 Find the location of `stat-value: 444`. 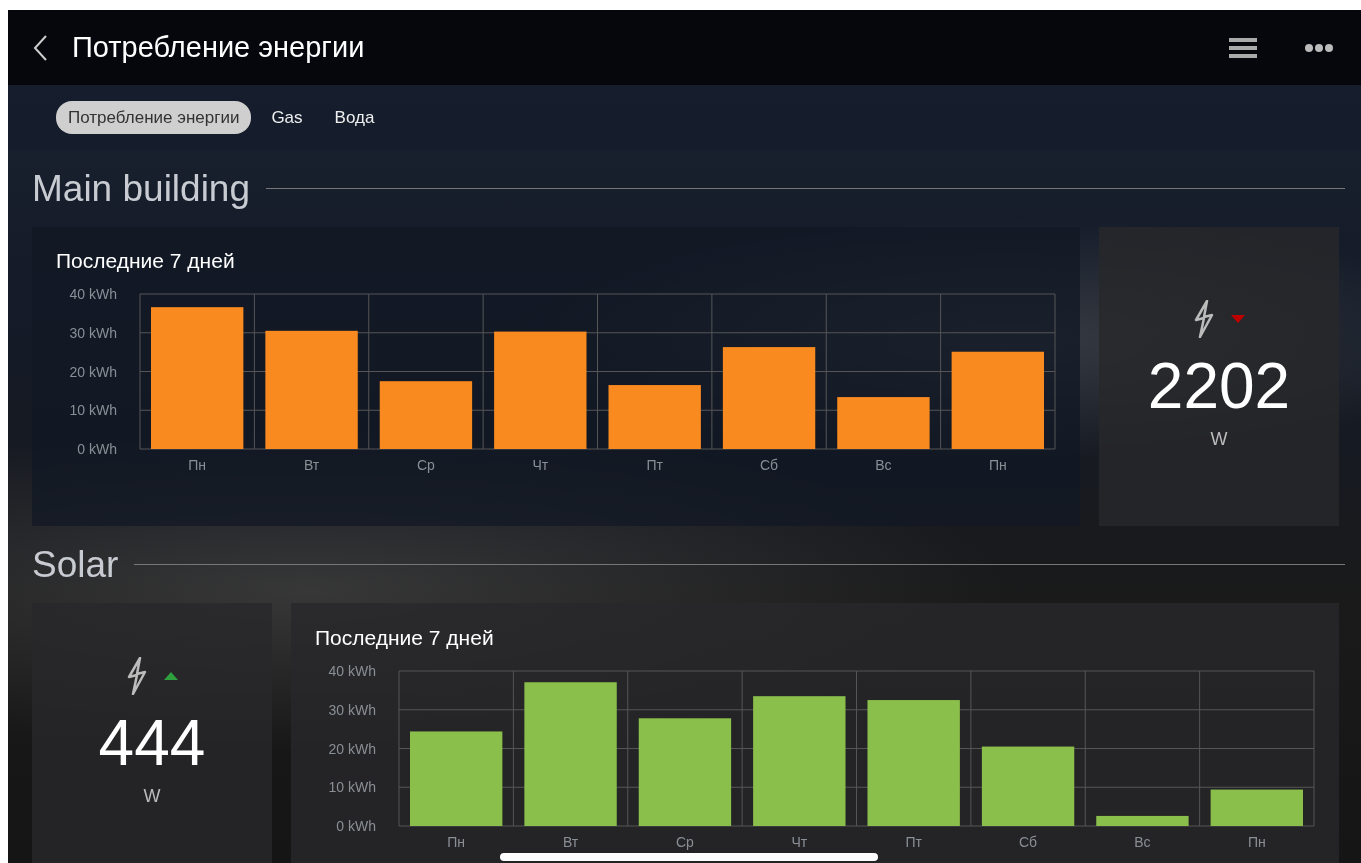

stat-value: 444 is located at coordinates (152, 742).